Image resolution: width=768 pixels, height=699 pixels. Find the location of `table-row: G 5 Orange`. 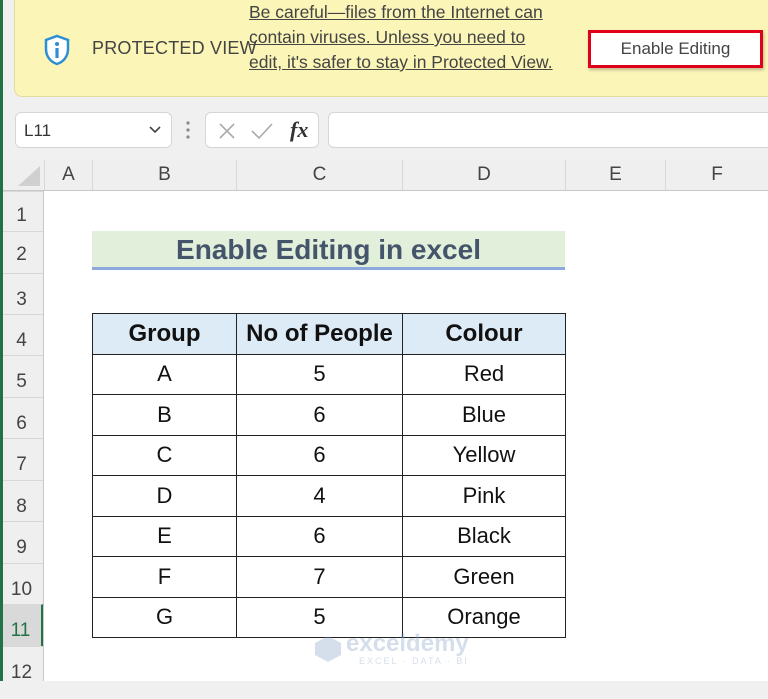

table-row: G 5 Orange is located at coordinates (329, 617).